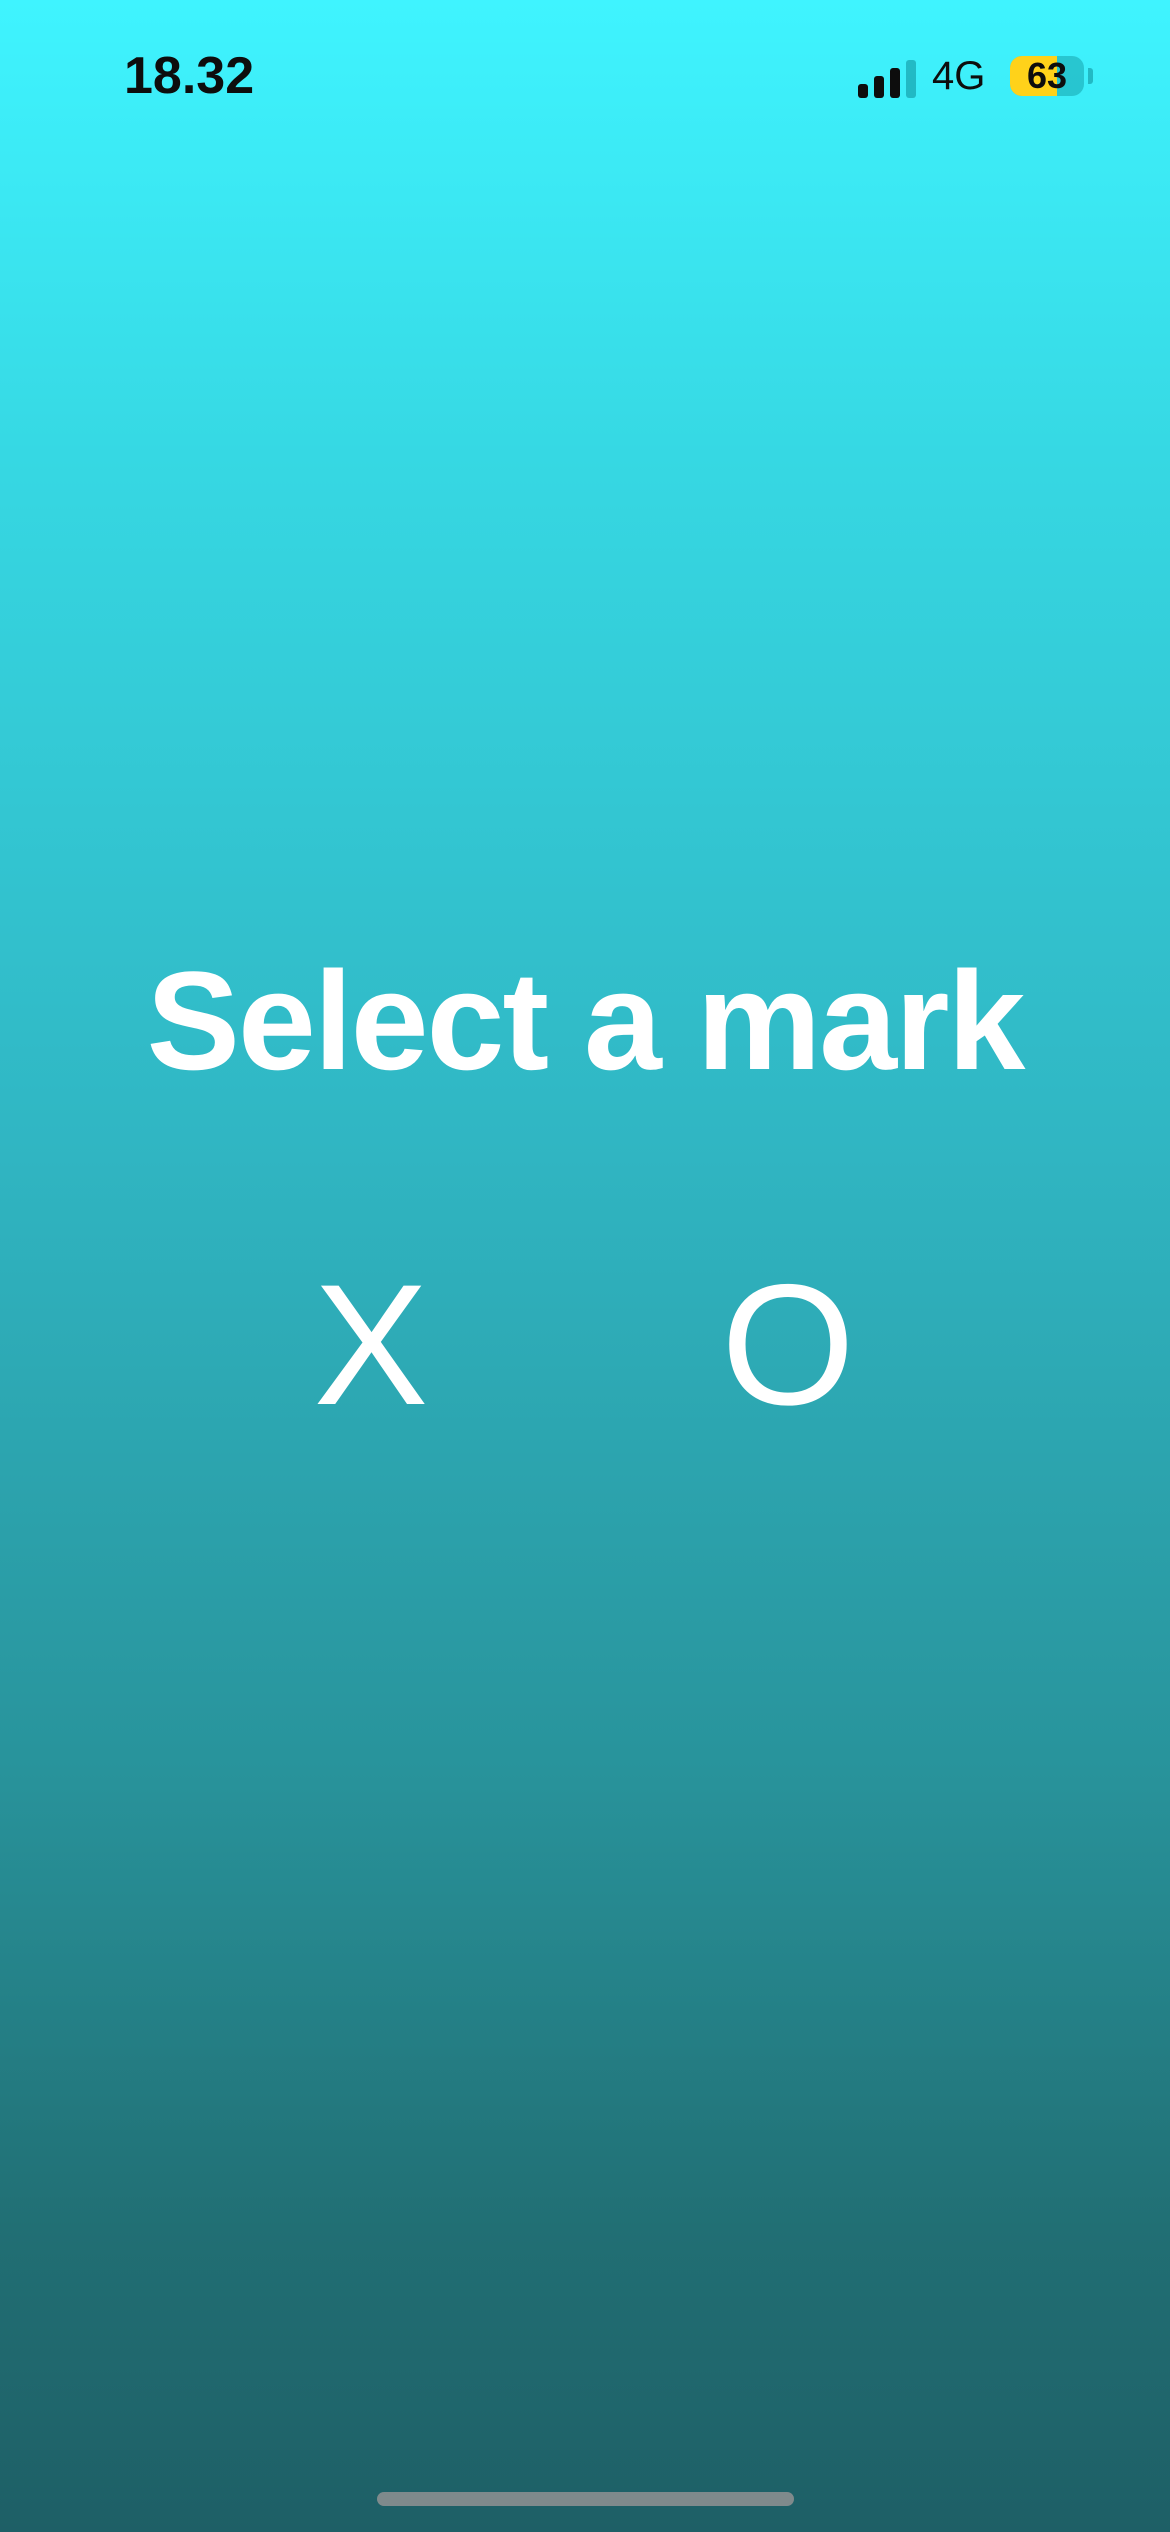 This screenshot has width=1170, height=2532. Describe the element at coordinates (959, 76) in the screenshot. I see `network-type: 4G` at that location.